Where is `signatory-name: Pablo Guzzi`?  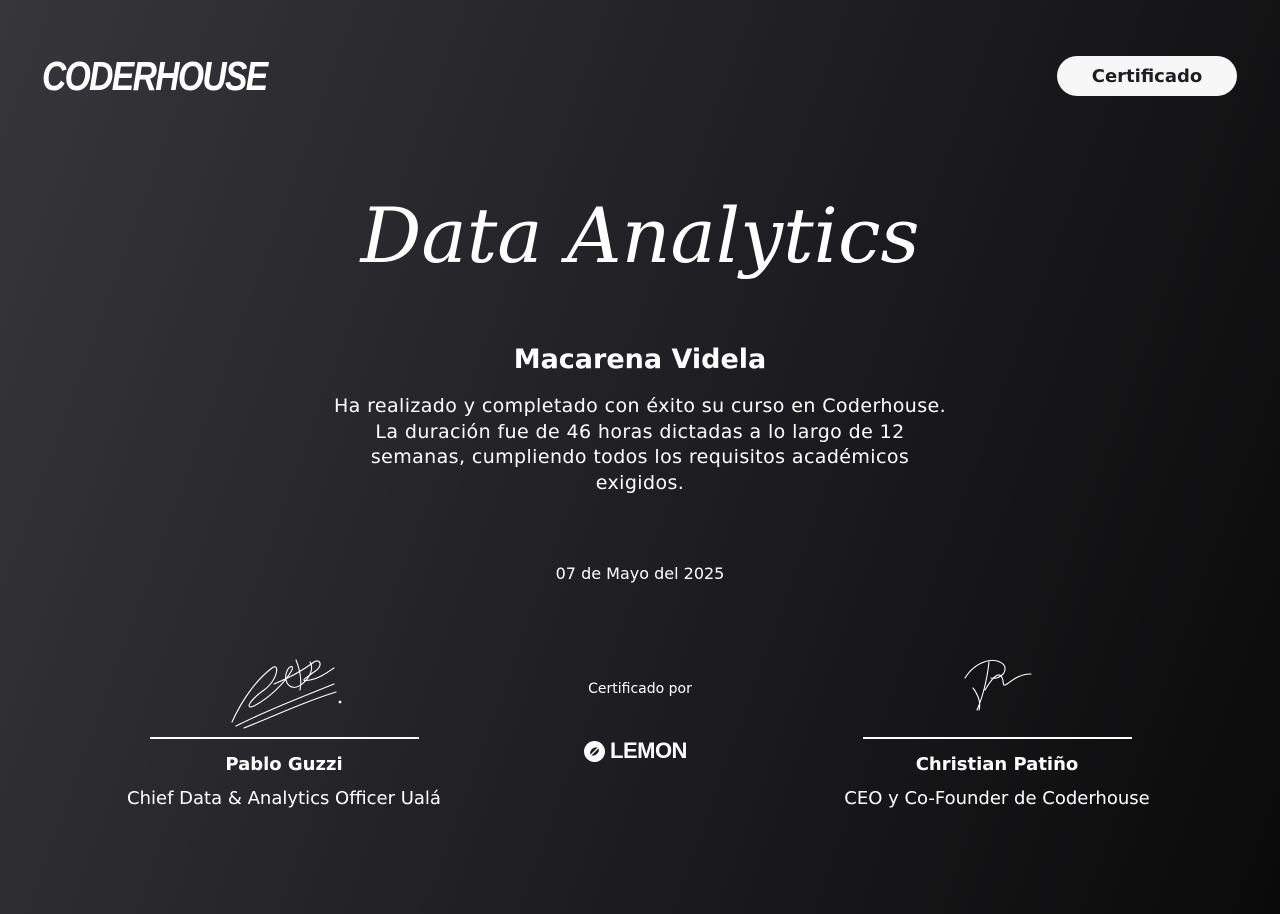
signatory-name: Pablo Guzzi is located at coordinates (284, 764).